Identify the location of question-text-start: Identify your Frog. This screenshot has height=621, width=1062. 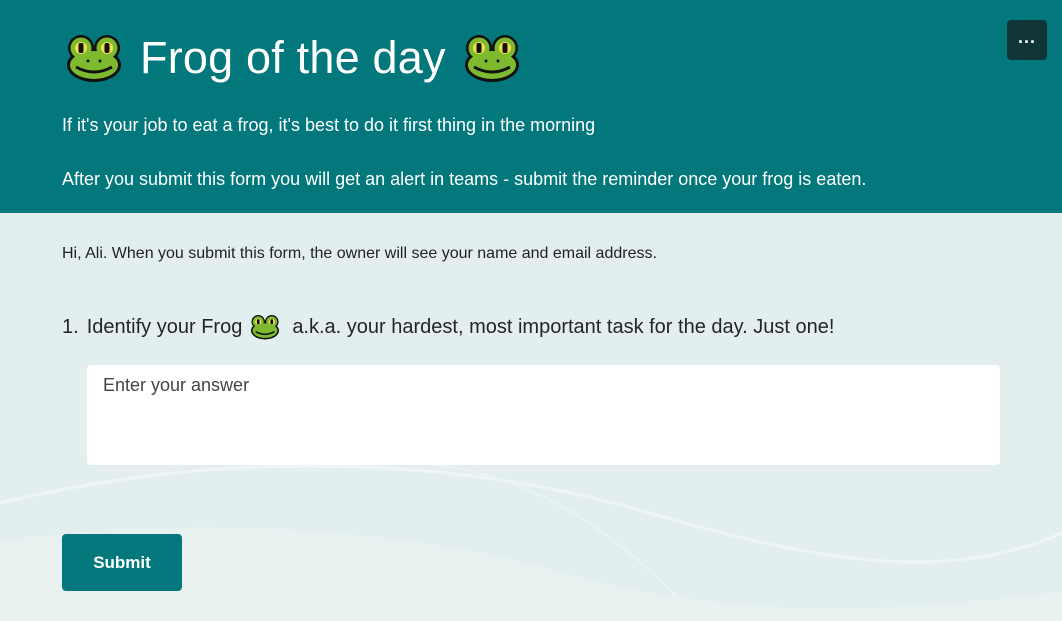
(164, 326).